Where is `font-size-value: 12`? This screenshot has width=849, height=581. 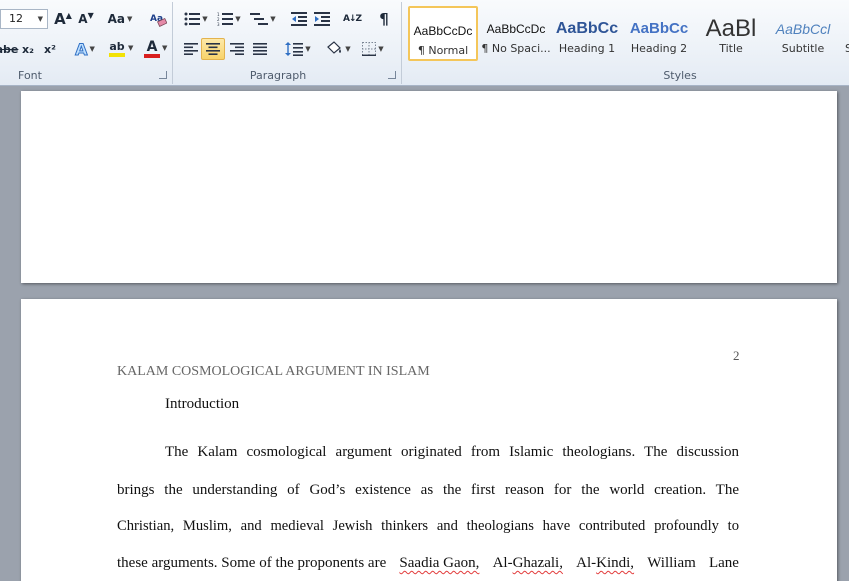
font-size-value: 12 is located at coordinates (16, 18).